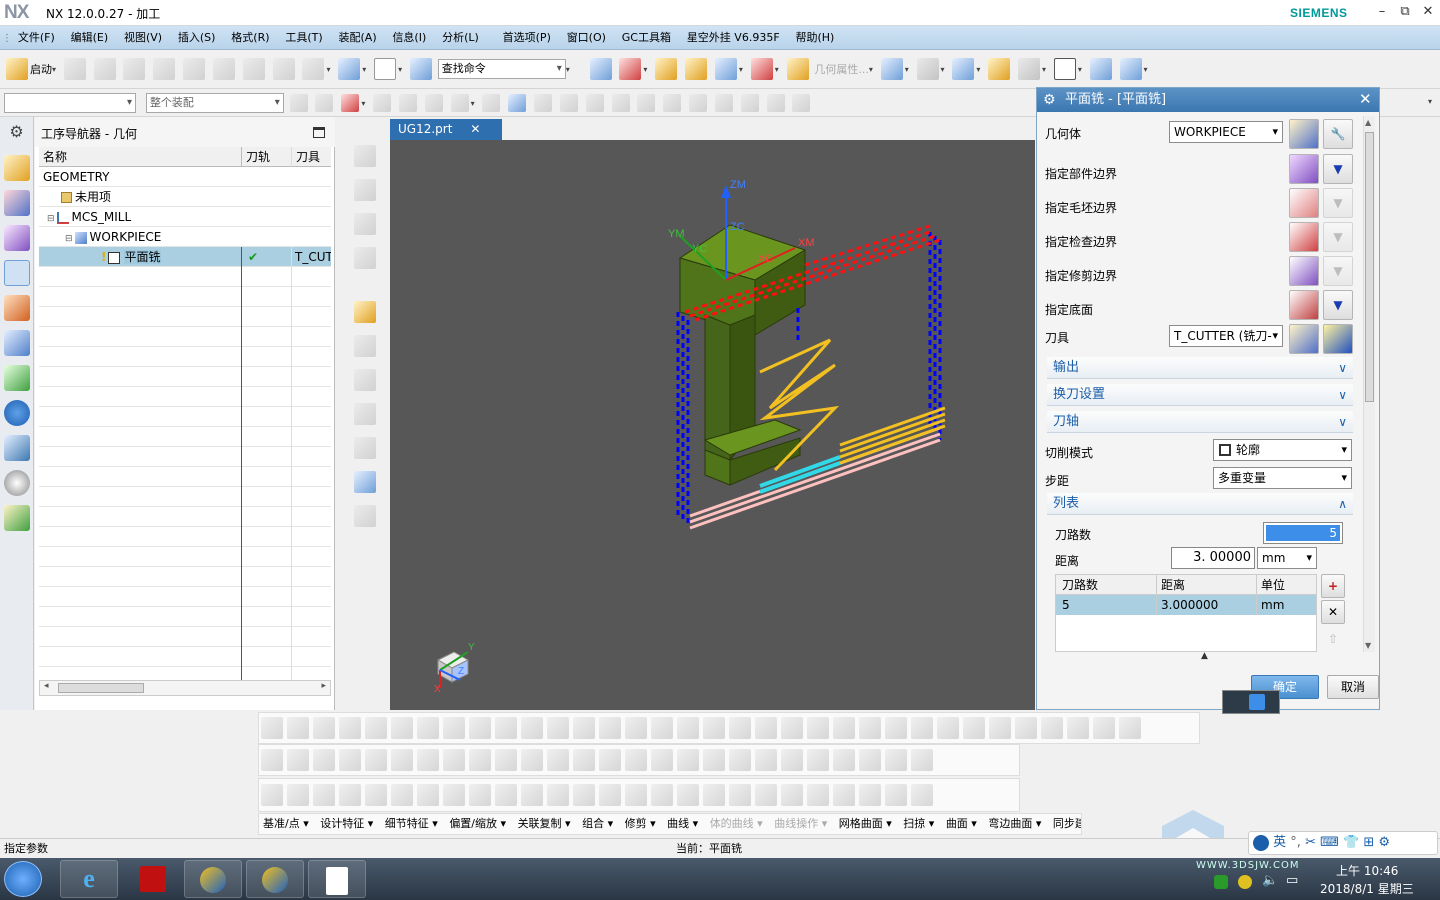 Image resolution: width=1440 pixels, height=900 pixels. Describe the element at coordinates (682, 823) in the screenshot. I see `menu-curve: 曲线 ▾` at that location.